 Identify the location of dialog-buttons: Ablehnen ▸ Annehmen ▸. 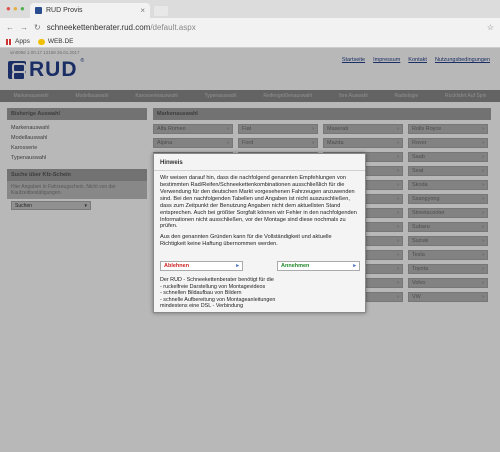
(260, 266).